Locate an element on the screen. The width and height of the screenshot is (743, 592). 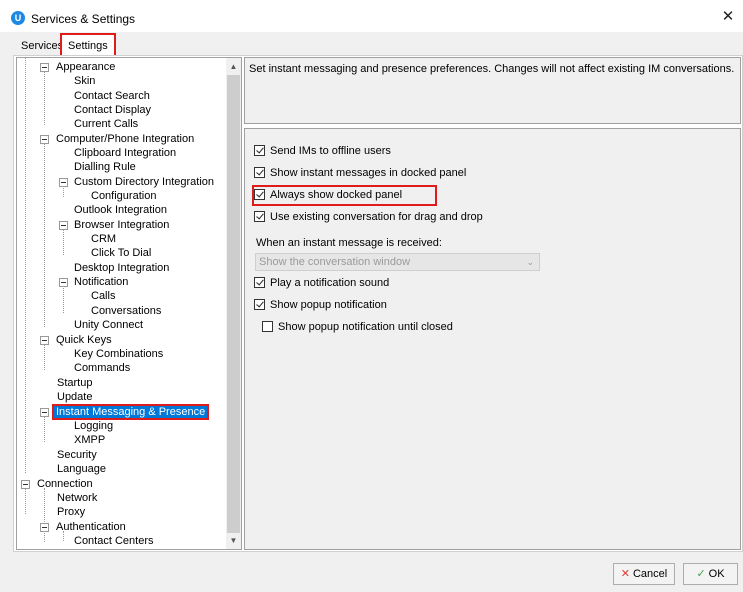
show-docked-option: Show instant messages in docked panel is located at coordinates (360, 173).